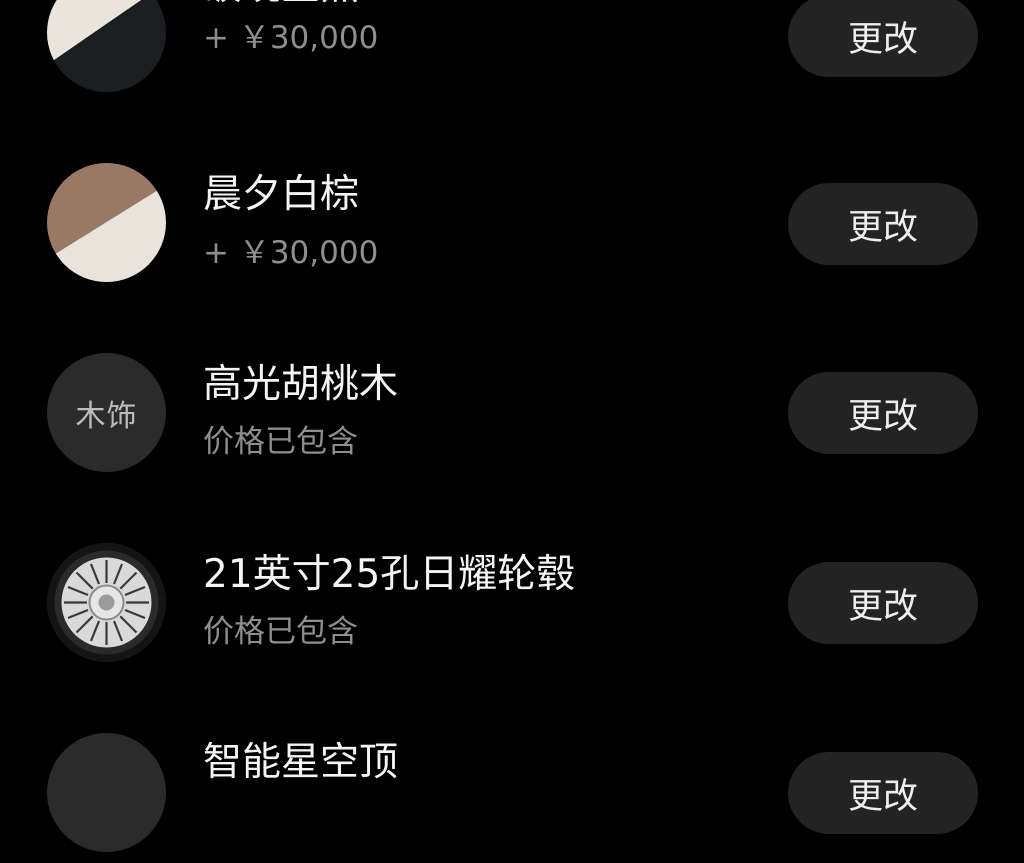 This screenshot has height=863, width=1024. Describe the element at coordinates (301, 384) in the screenshot. I see `option-title: 高光胡桃木` at that location.